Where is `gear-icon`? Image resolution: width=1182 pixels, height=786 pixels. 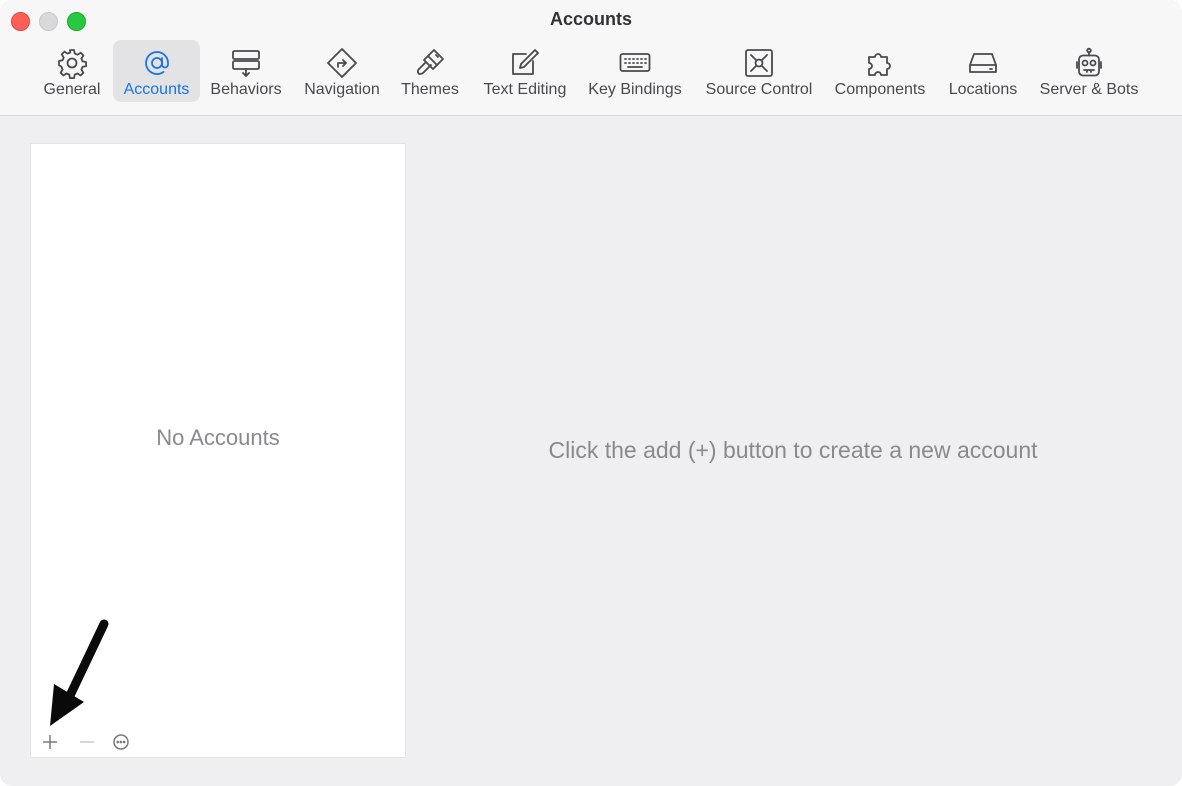 gear-icon is located at coordinates (72, 63).